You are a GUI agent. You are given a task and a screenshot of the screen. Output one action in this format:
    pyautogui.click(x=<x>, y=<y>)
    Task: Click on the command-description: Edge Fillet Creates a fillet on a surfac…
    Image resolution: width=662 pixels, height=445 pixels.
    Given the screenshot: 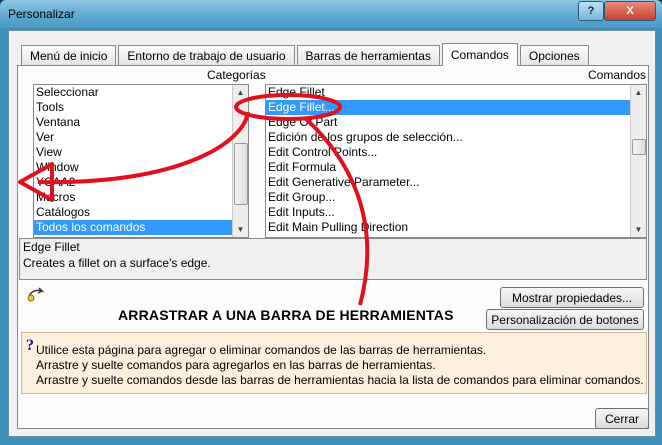 What is the action you would take?
    pyautogui.click(x=333, y=259)
    